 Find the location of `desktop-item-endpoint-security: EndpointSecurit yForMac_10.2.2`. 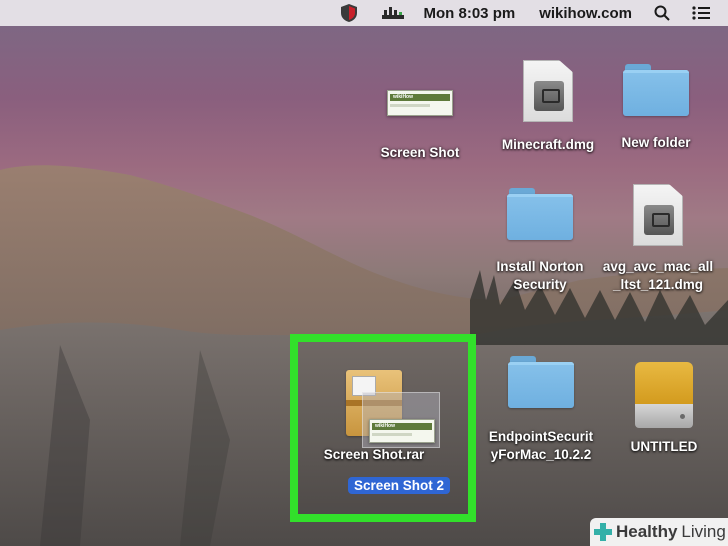

desktop-item-endpoint-security: EndpointSecurit yForMac_10.2.2 is located at coordinates (541, 410).